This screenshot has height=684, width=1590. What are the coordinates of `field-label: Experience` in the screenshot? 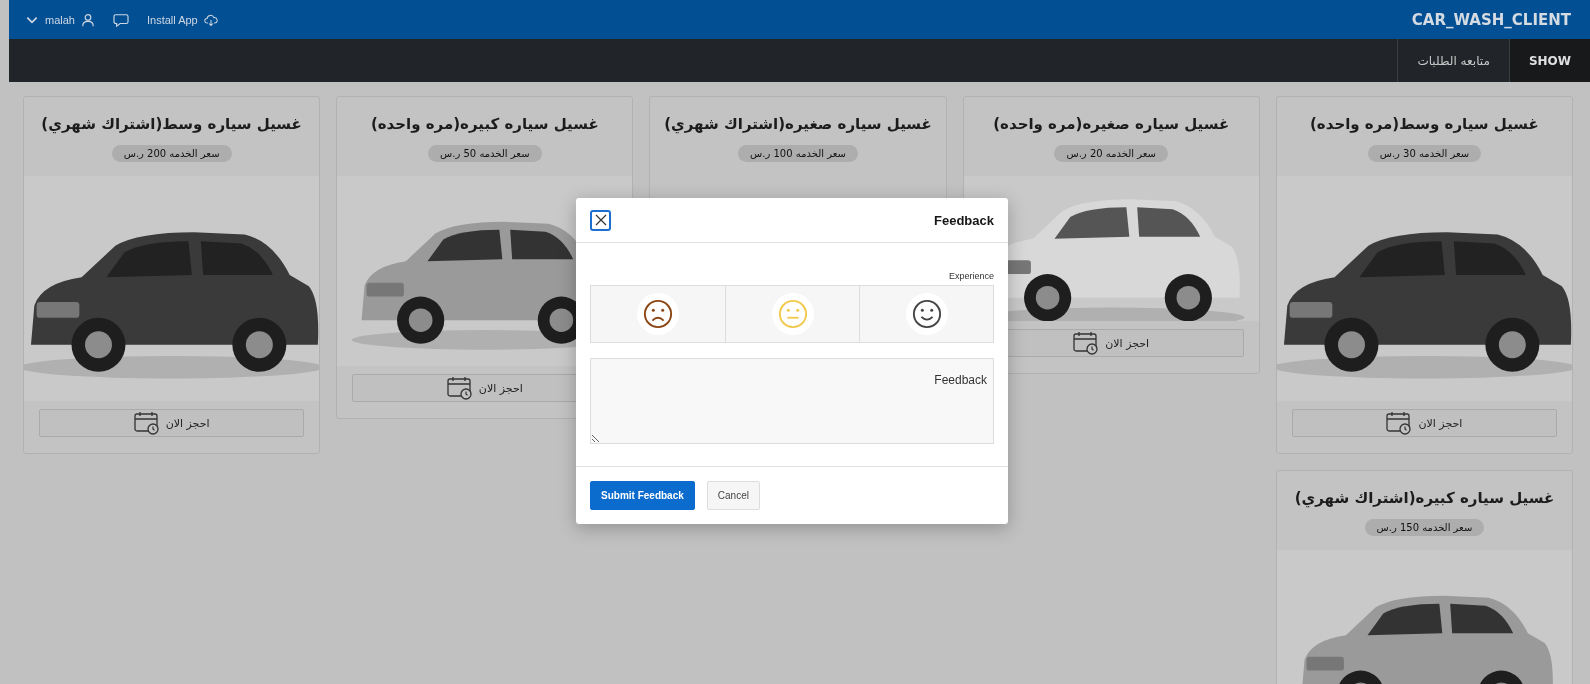 It's located at (971, 276).